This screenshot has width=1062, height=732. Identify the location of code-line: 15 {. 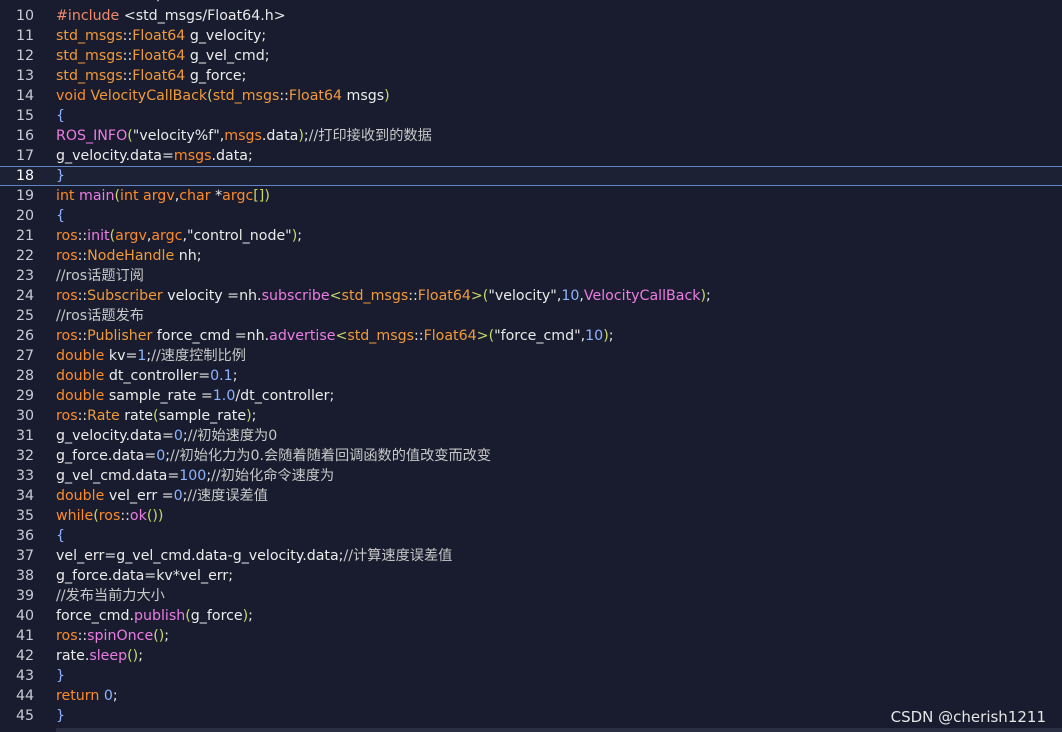
(531, 116).